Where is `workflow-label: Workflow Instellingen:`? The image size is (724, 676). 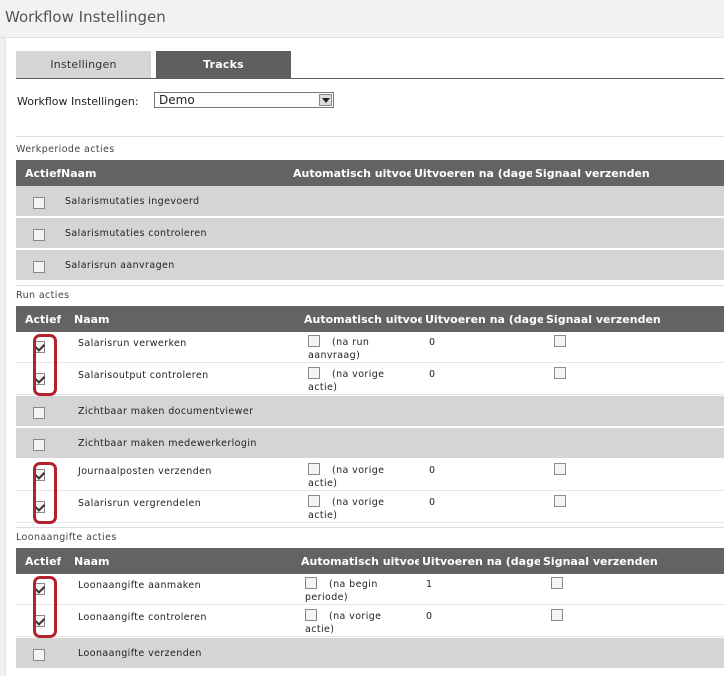
workflow-label: Workflow Instellingen: is located at coordinates (78, 101).